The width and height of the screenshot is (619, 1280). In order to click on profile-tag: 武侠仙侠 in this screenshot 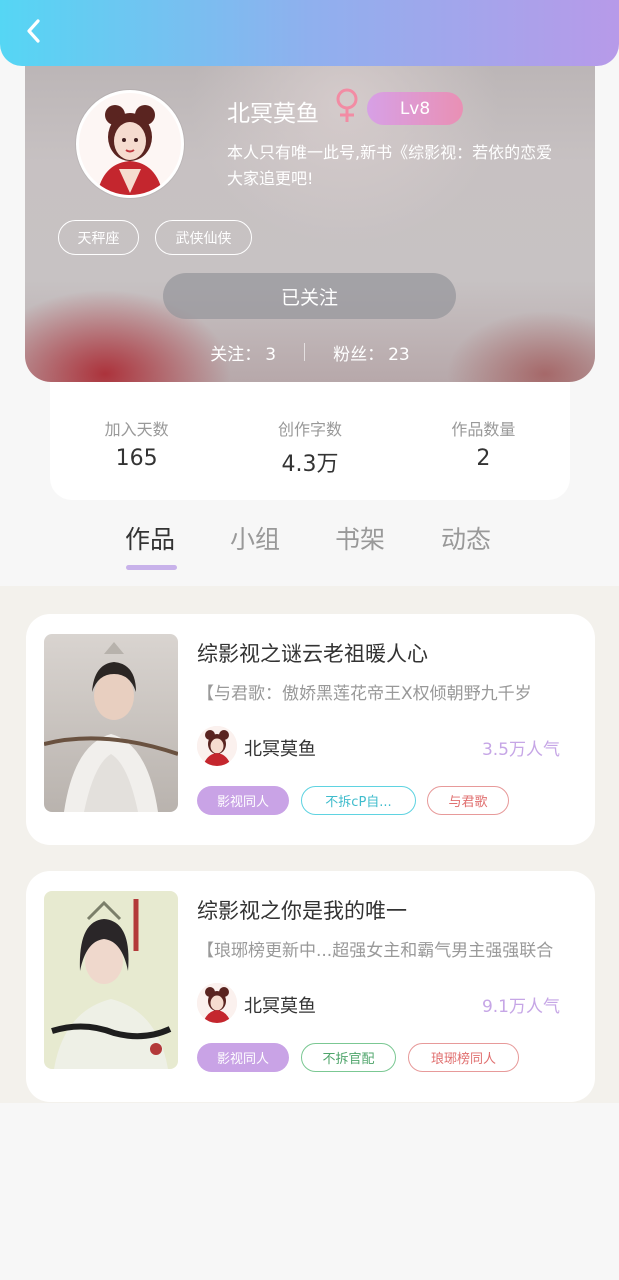, I will do `click(203, 237)`.